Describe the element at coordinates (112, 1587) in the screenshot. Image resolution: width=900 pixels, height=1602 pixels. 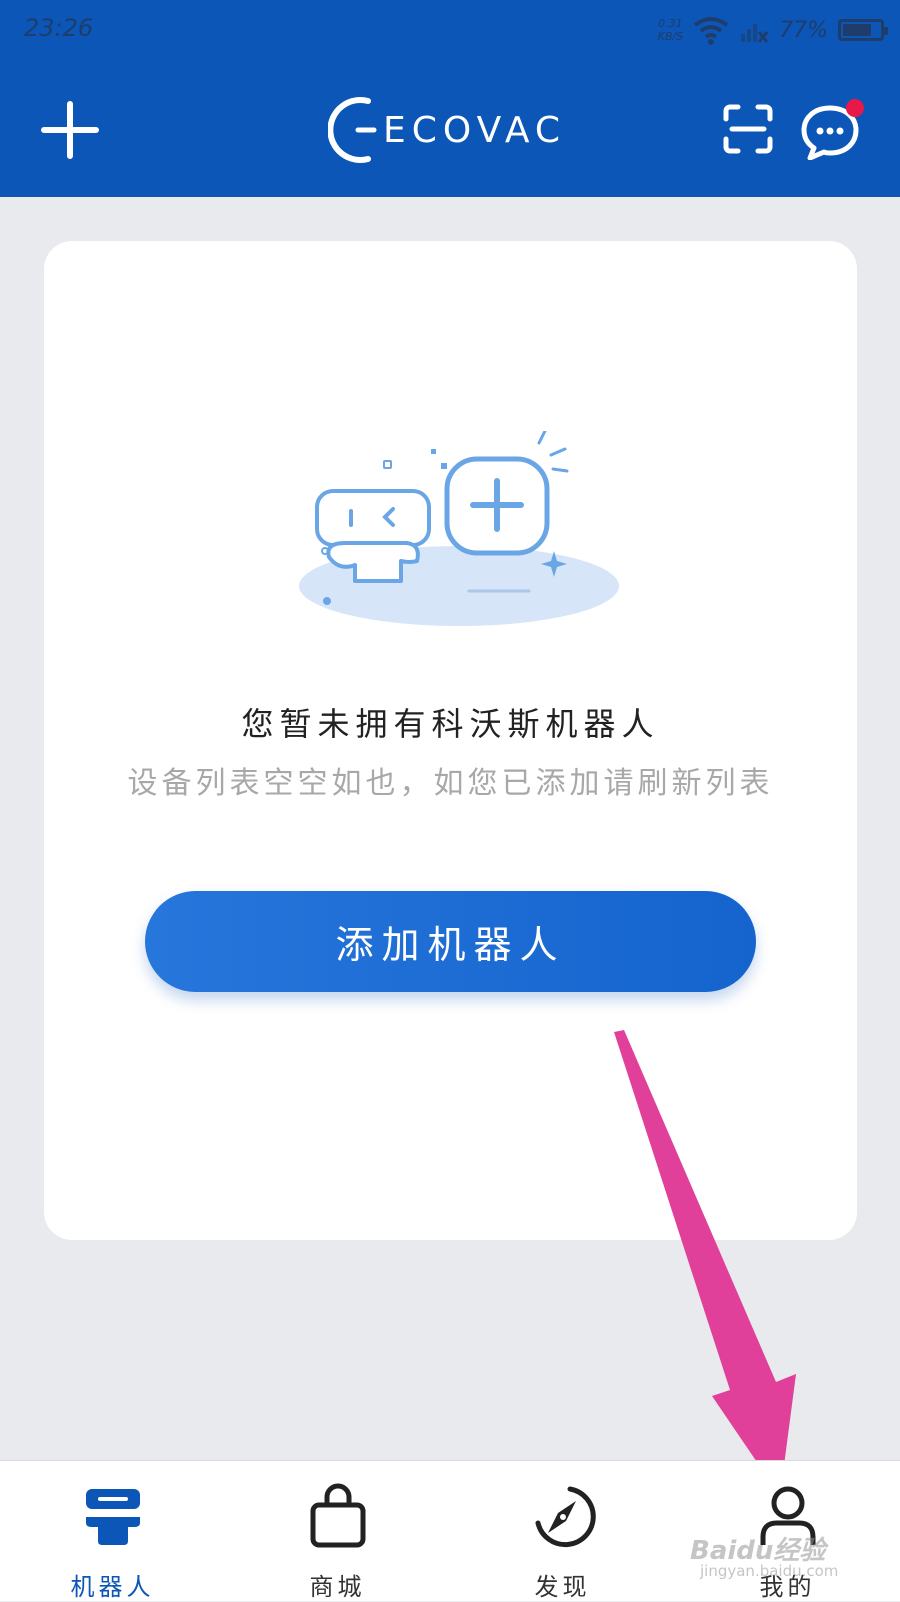
I see `nav-label-robot: 机器人` at that location.